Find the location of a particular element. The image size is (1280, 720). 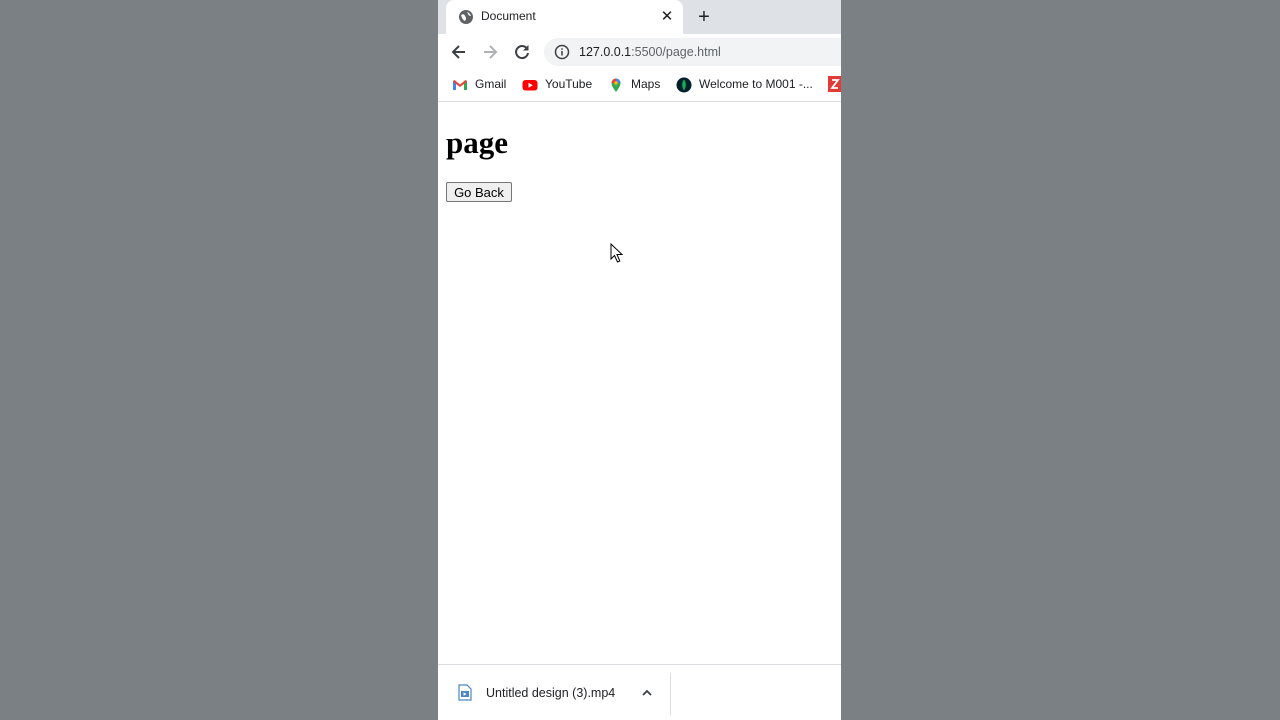

shelf-divider is located at coordinates (670, 694).